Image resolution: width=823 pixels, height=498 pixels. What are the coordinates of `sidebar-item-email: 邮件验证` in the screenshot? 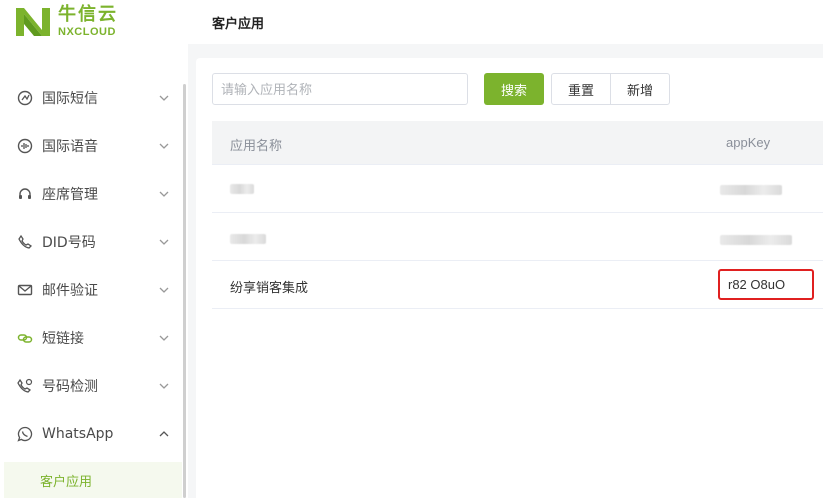 It's located at (92, 290).